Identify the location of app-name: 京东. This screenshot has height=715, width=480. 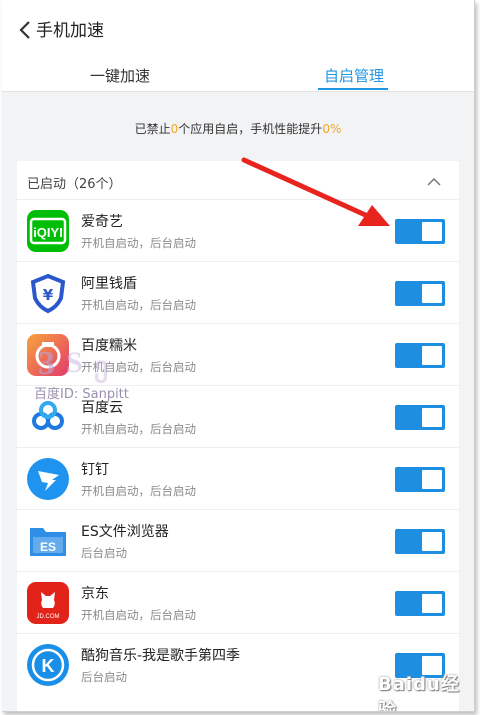
(95, 594).